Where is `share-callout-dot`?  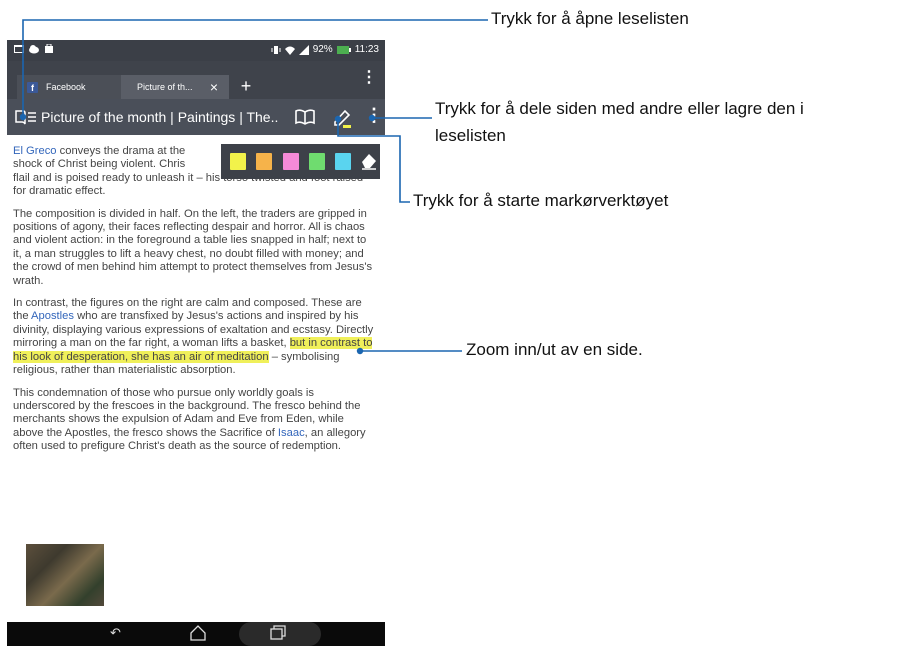
share-callout-dot is located at coordinates (372, 118).